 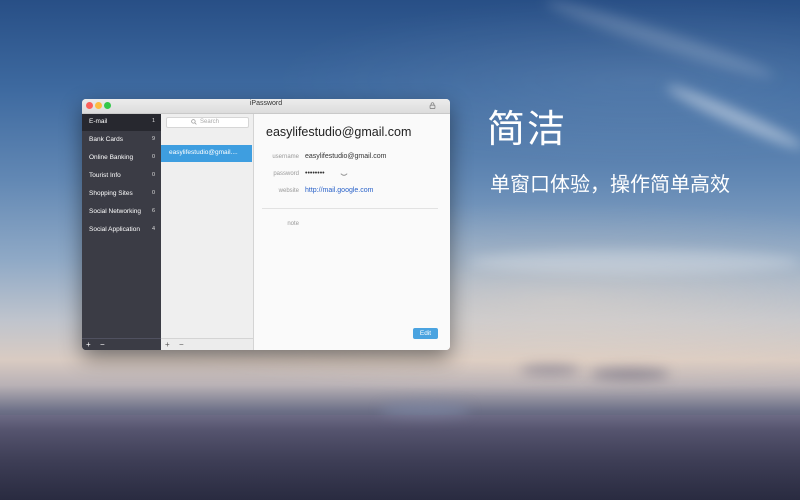 I want to click on sidebar-item-count: 4, so click(x=153, y=229).